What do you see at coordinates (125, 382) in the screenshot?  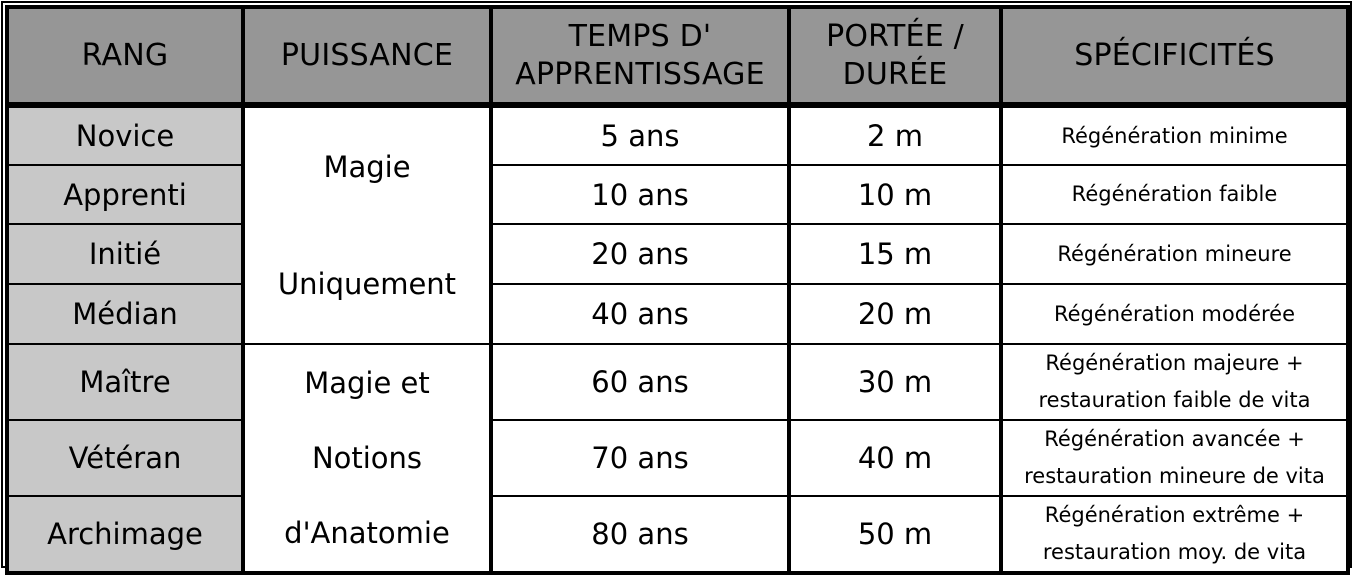 I see `rang-cell: Maître` at bounding box center [125, 382].